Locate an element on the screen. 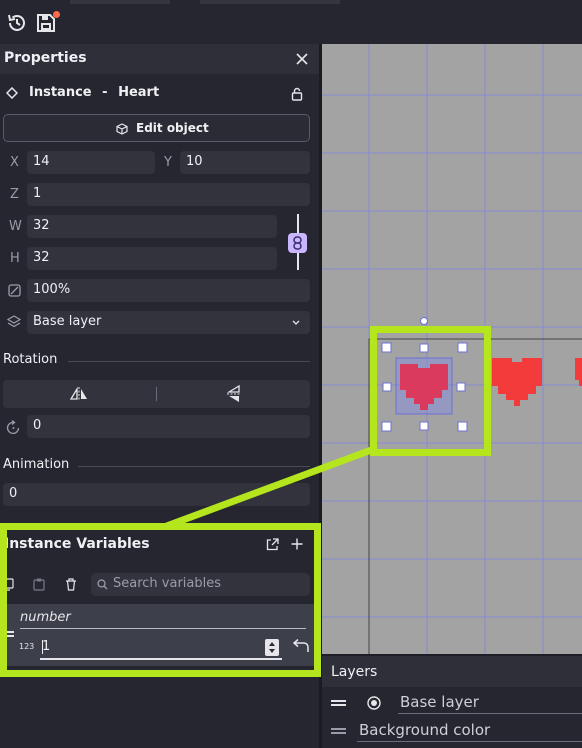 This screenshot has height=748, width=582. layers-header: Layers is located at coordinates (452, 671).